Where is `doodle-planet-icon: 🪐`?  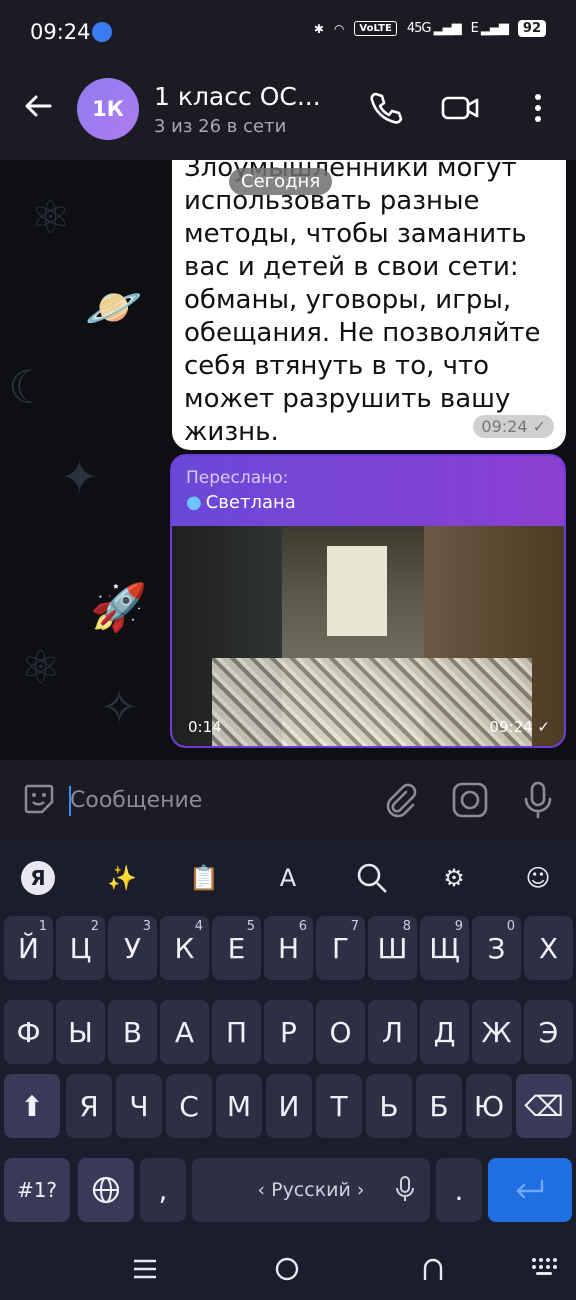 doodle-planet-icon: 🪐 is located at coordinates (114, 307).